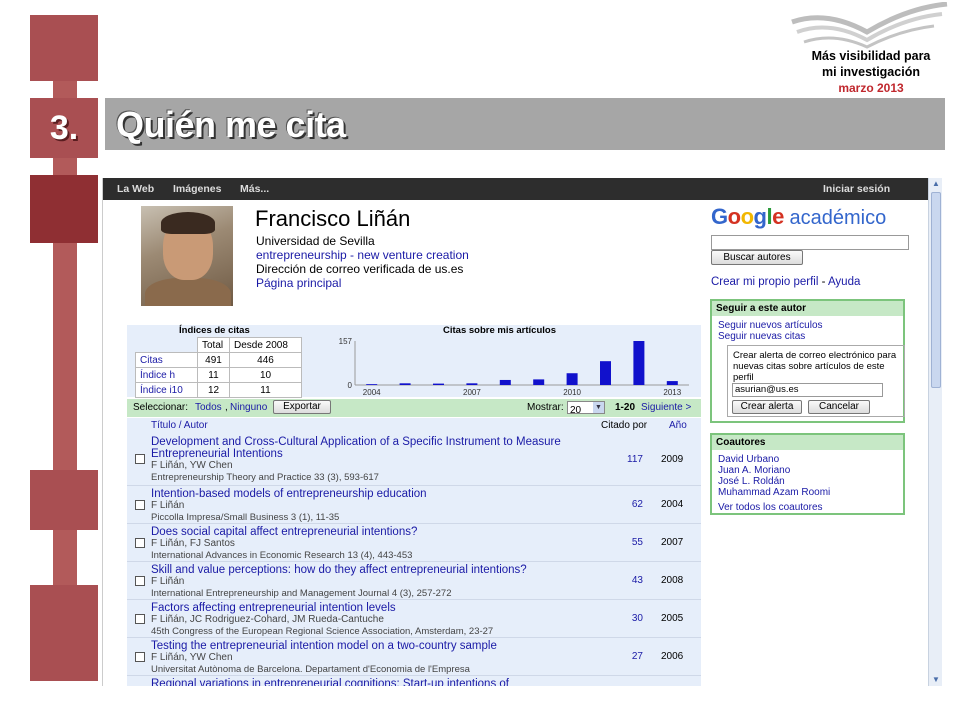 This screenshot has height=720, width=960. I want to click on col-cited: Citado por, so click(624, 425).